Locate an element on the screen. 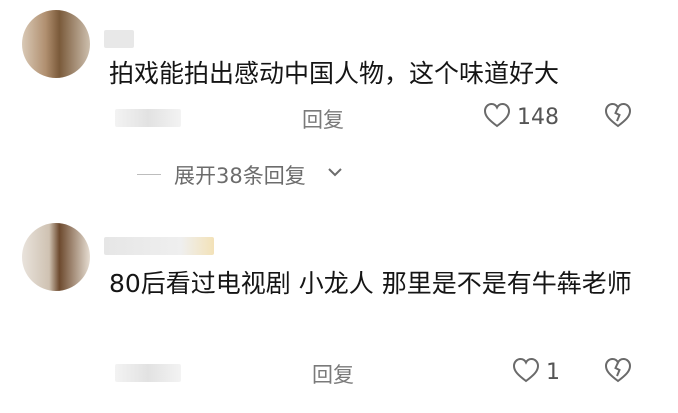  like-button: 148 is located at coordinates (521, 117).